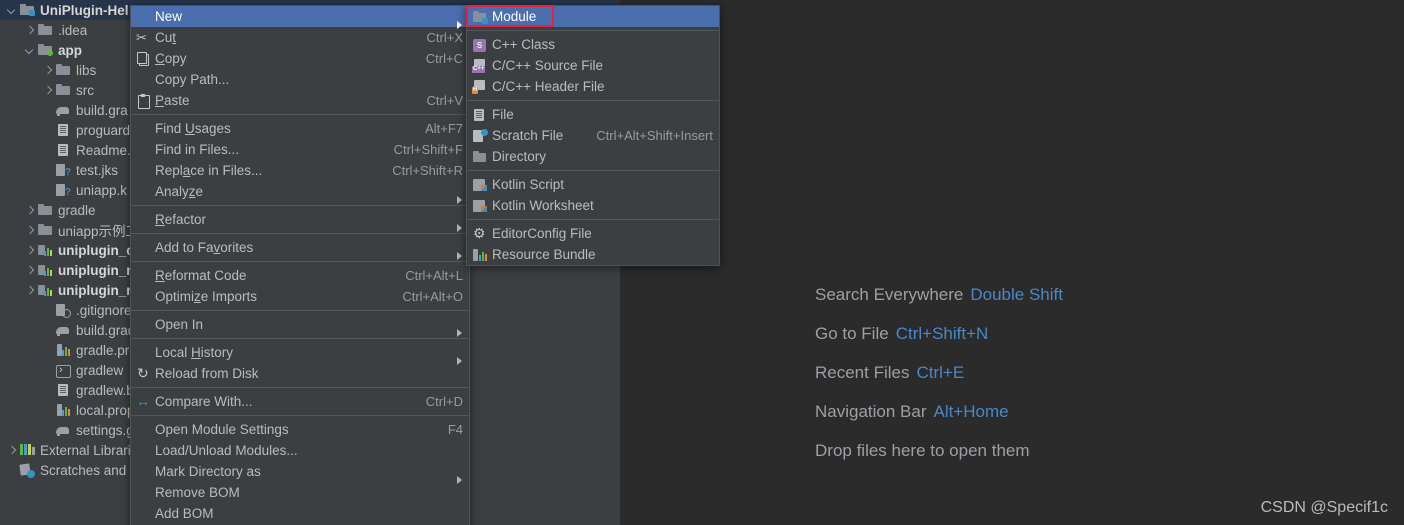  What do you see at coordinates (444, 401) in the screenshot?
I see `menu-item-shortcut: Ctrl+D` at bounding box center [444, 401].